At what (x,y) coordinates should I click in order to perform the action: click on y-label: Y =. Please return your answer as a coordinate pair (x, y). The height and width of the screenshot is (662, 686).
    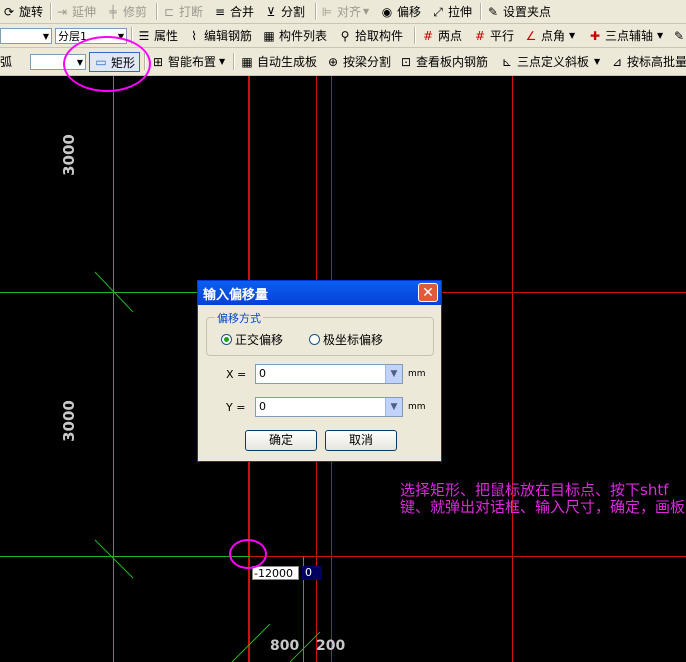
    Looking at the image, I should click on (236, 407).